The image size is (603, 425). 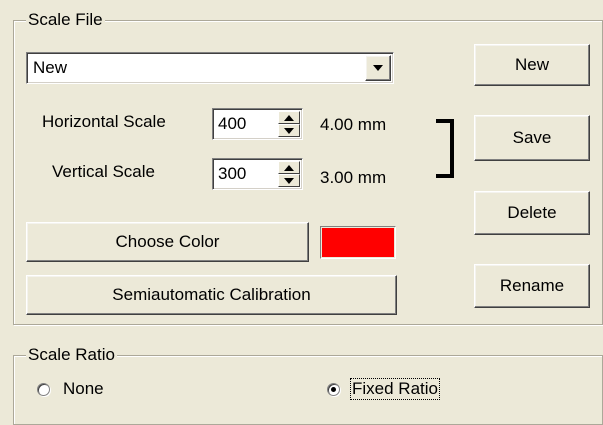 I want to click on color-swatch, so click(x=358, y=242).